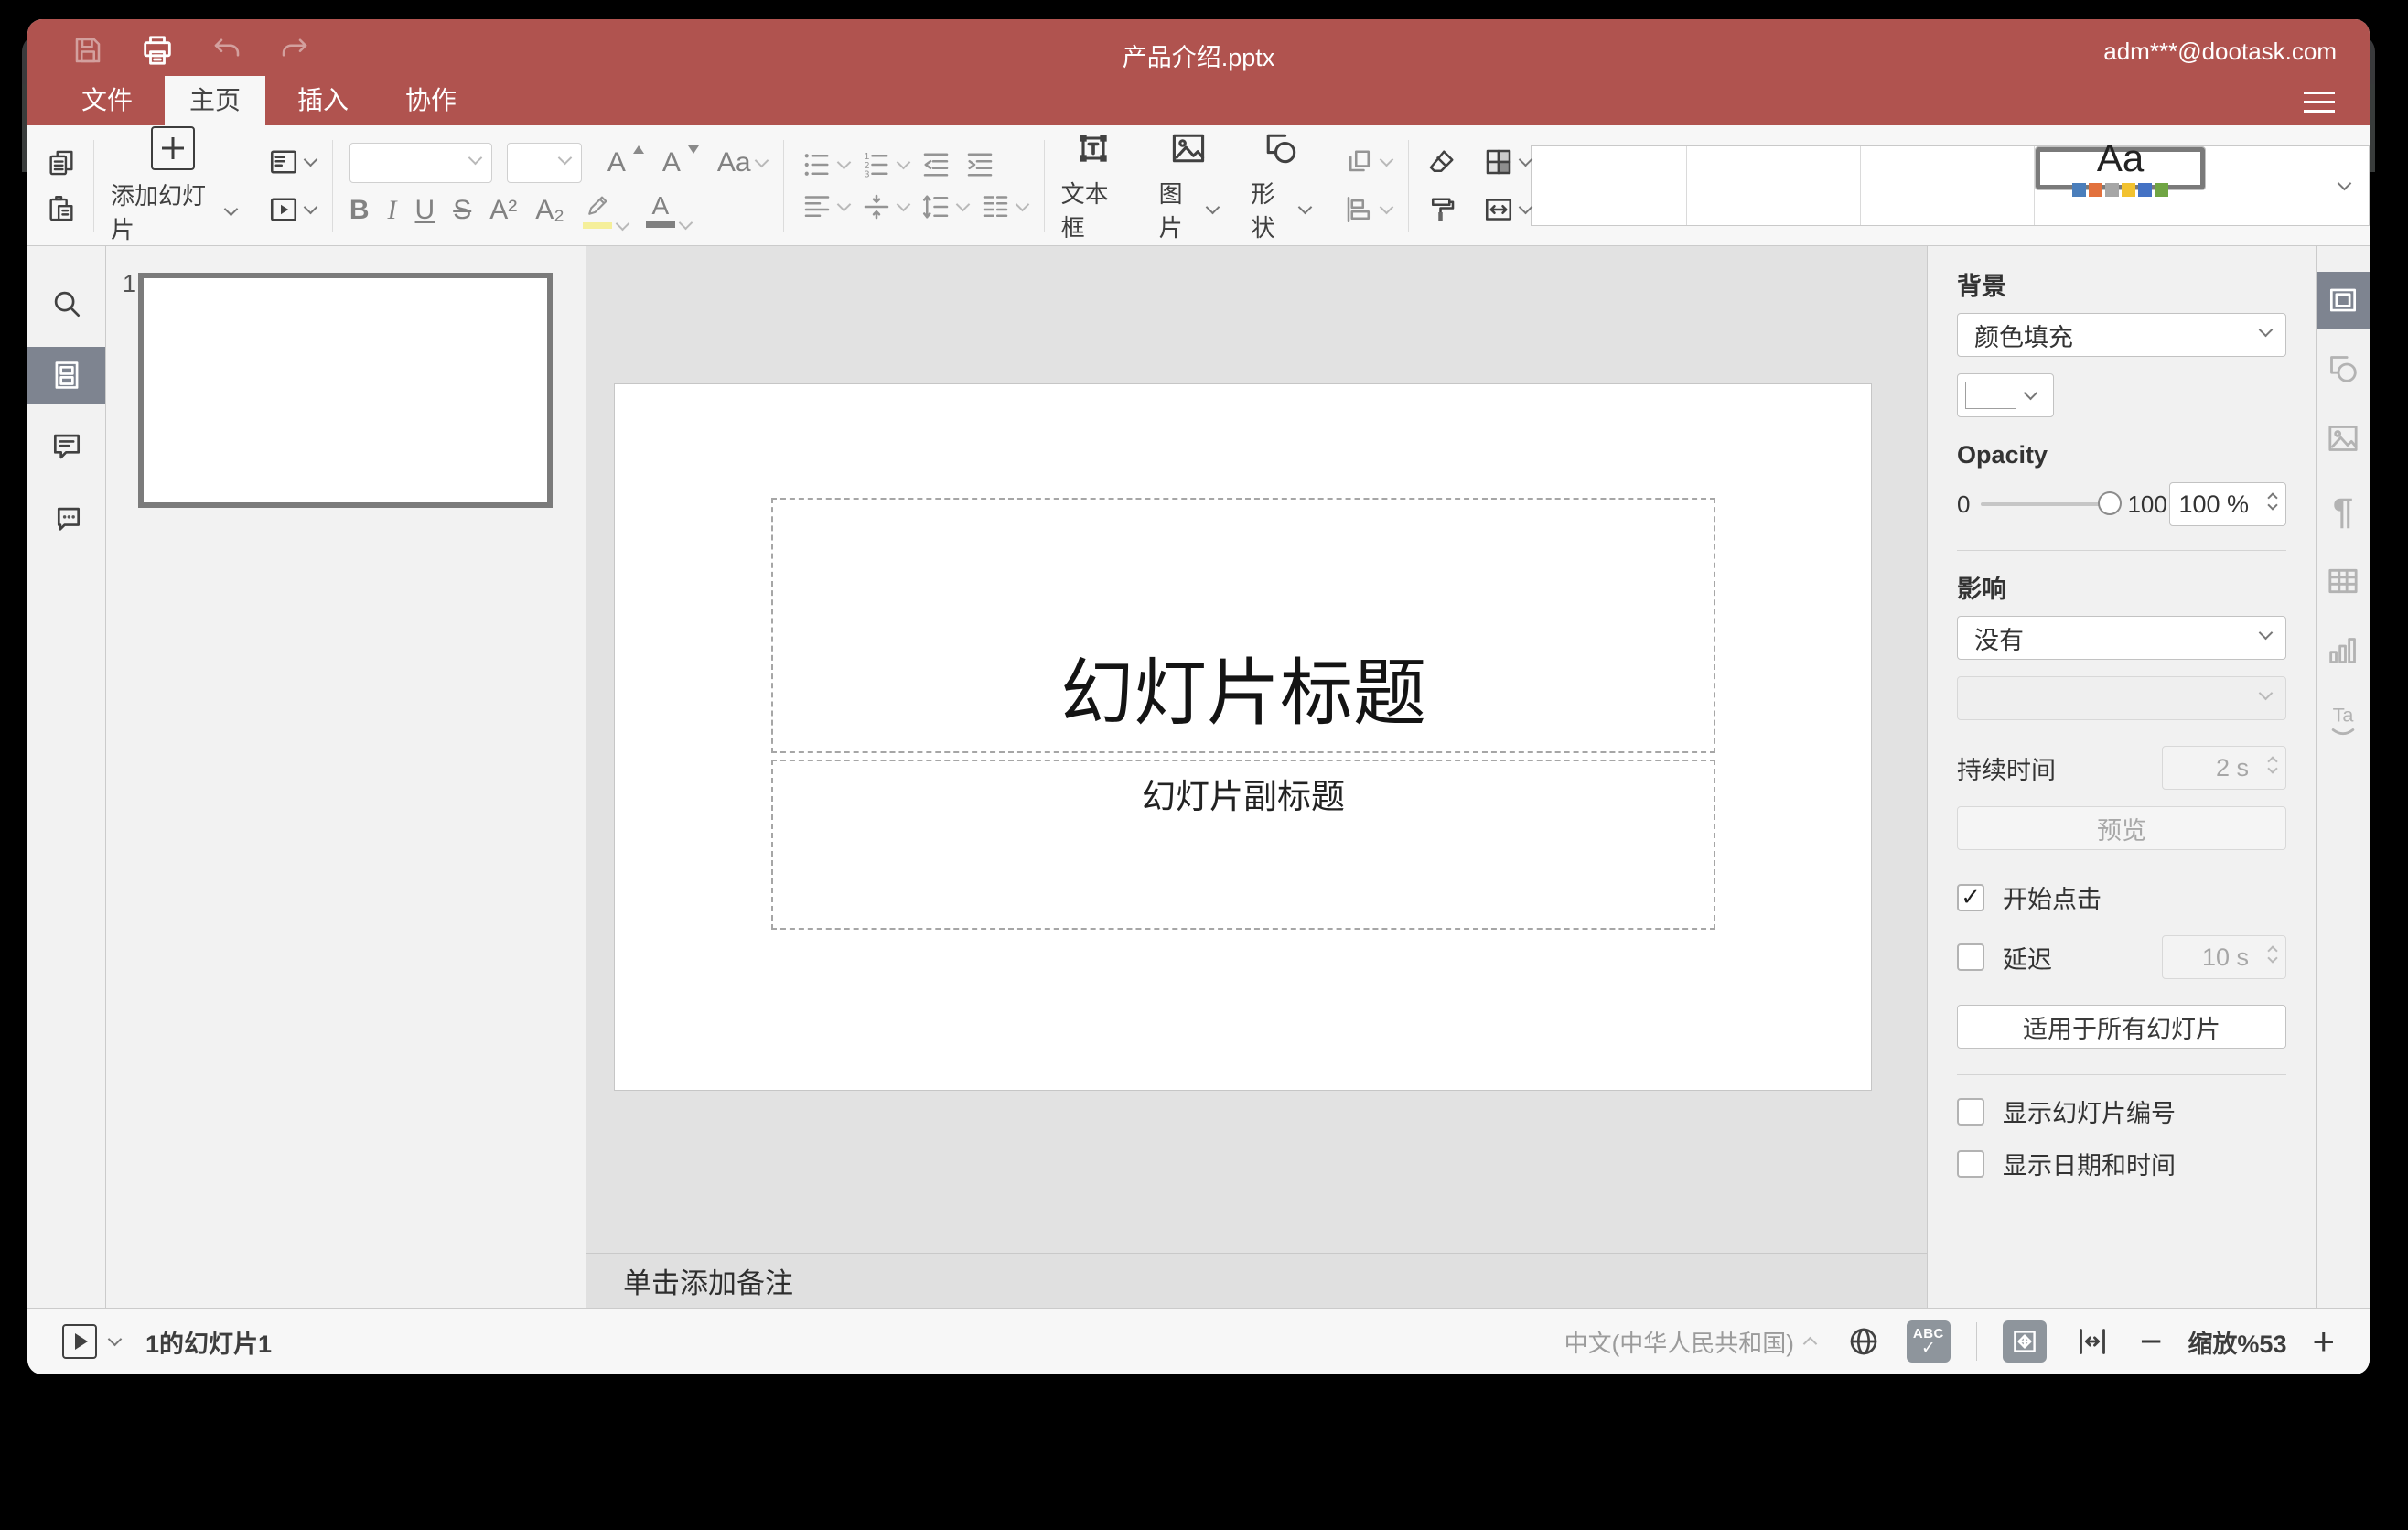  Describe the element at coordinates (1928, 1341) in the screenshot. I see `spellcheck-icon: ABC ✓` at that location.